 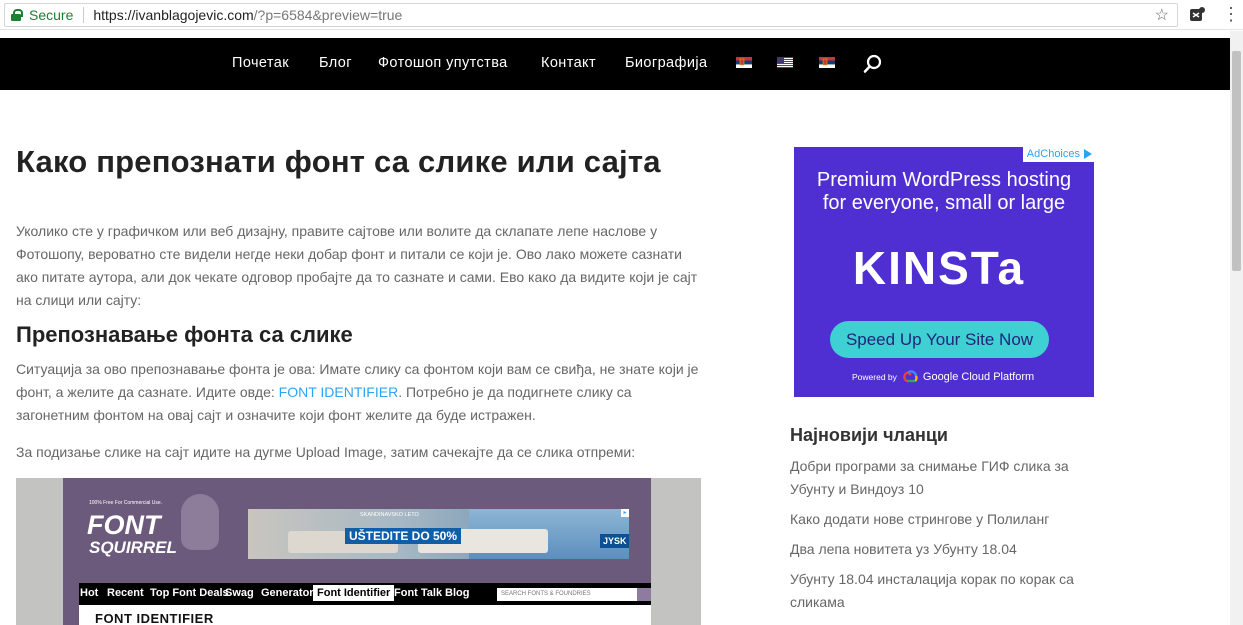 What do you see at coordinates (287, 593) in the screenshot?
I see `fs-nav-item: Generator` at bounding box center [287, 593].